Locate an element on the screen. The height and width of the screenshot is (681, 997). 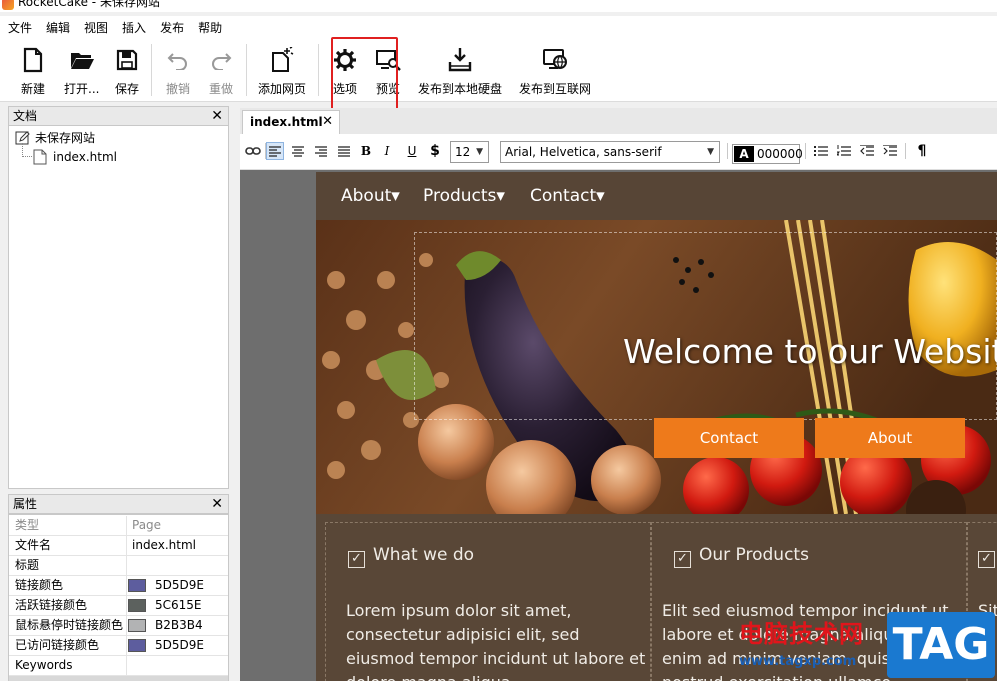
nav-item-products: Products▾ is located at coordinates (464, 196).